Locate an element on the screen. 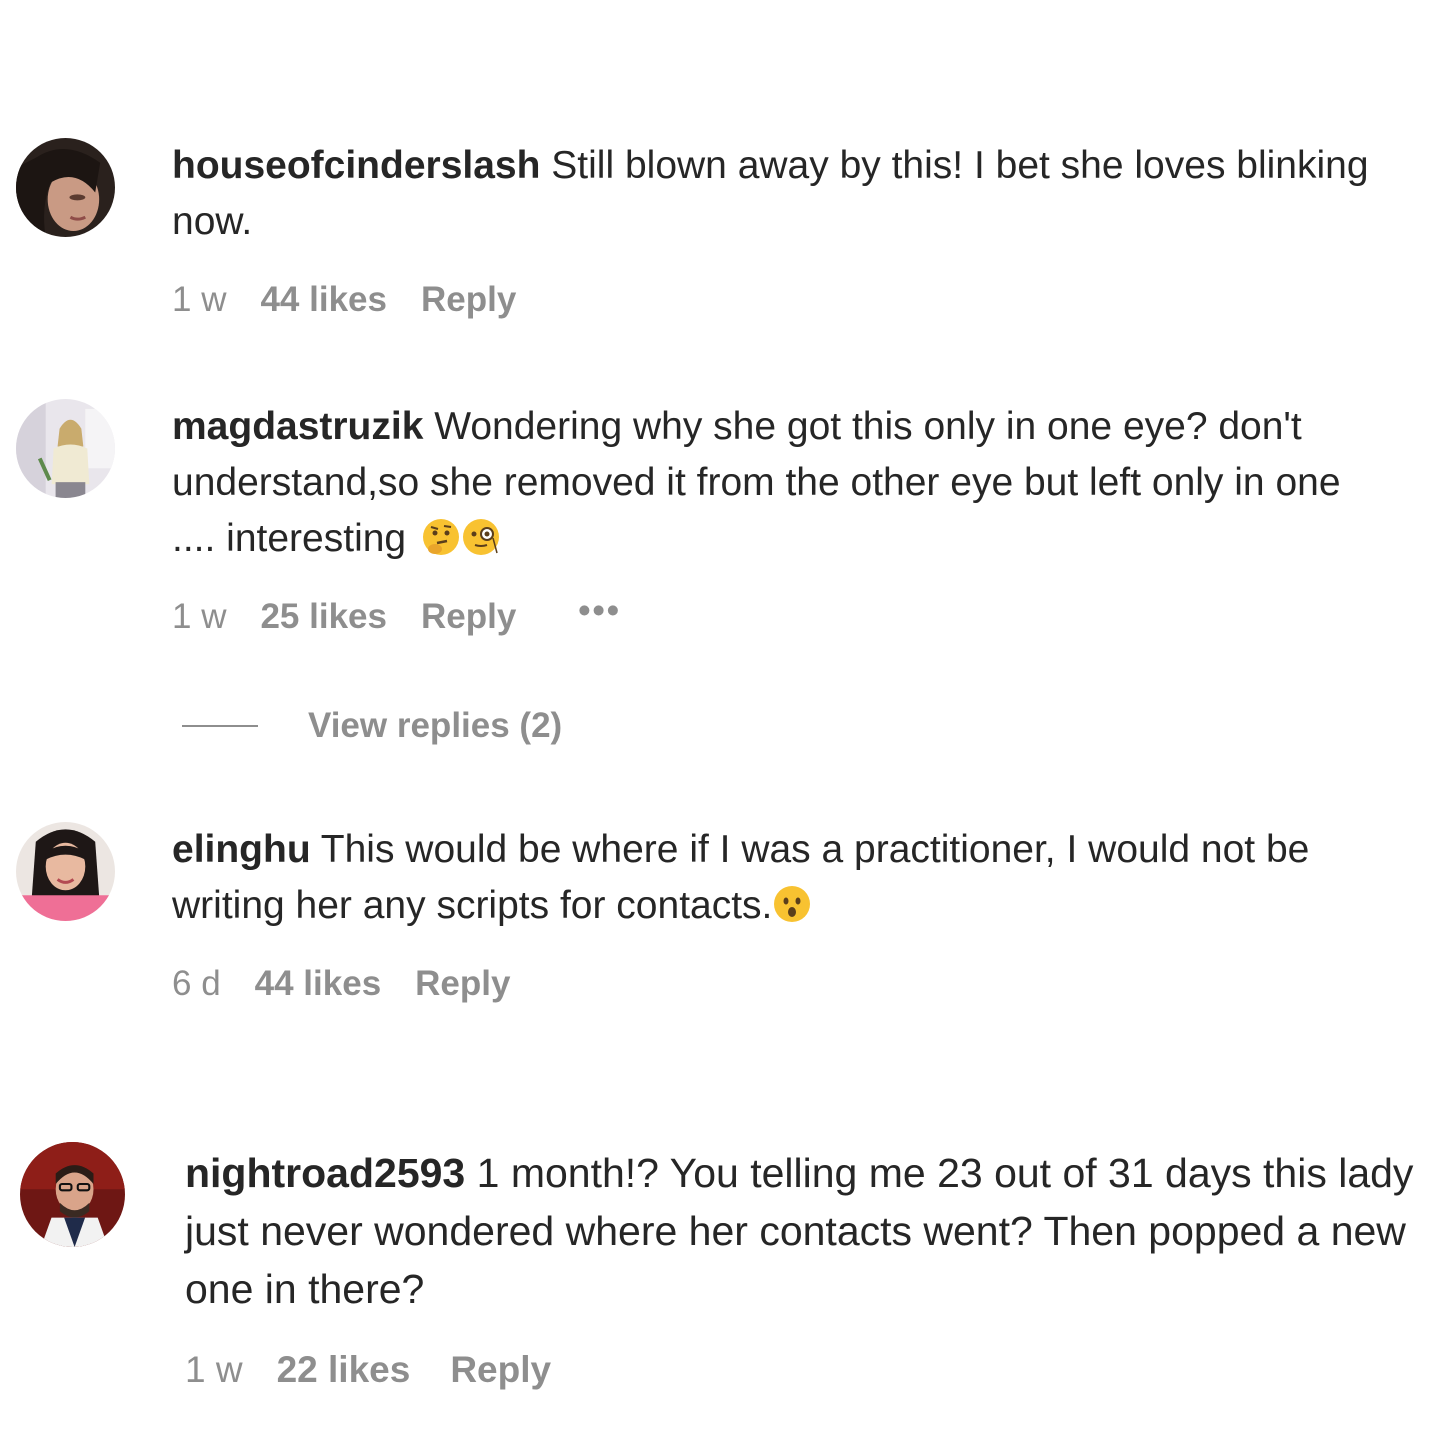 The height and width of the screenshot is (1440, 1440). view-replies-button: View replies (2) is located at coordinates (372, 726).